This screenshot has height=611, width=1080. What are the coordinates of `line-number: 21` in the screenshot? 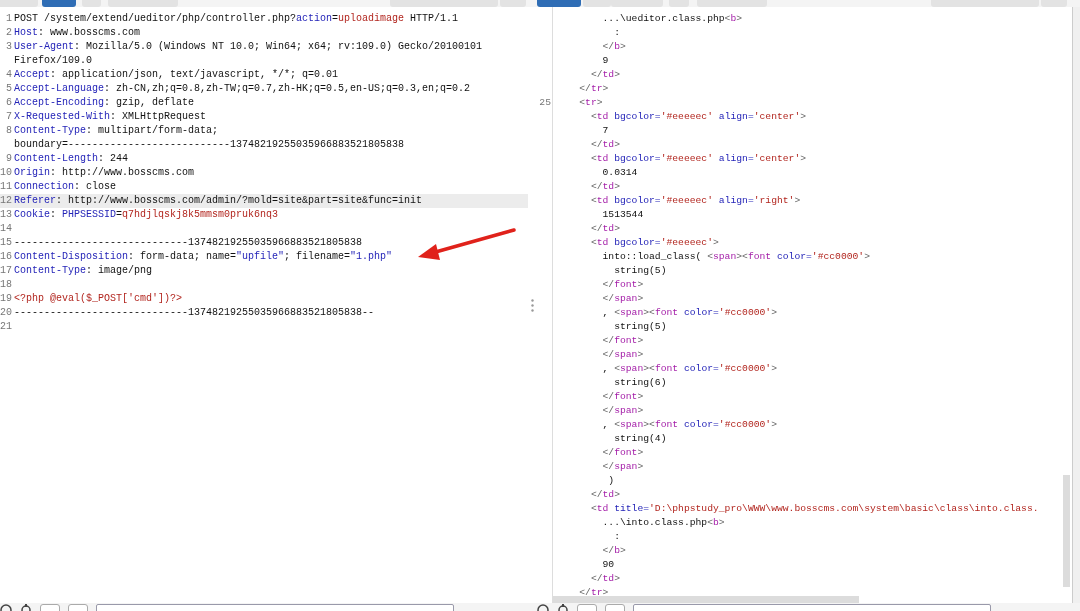 It's located at (6, 327).